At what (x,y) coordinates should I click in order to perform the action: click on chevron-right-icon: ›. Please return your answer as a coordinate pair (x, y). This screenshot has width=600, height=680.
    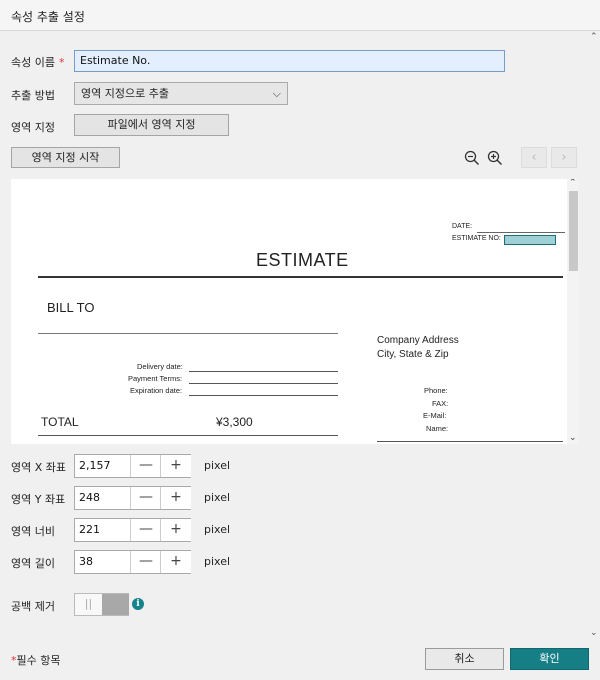
    Looking at the image, I should click on (564, 157).